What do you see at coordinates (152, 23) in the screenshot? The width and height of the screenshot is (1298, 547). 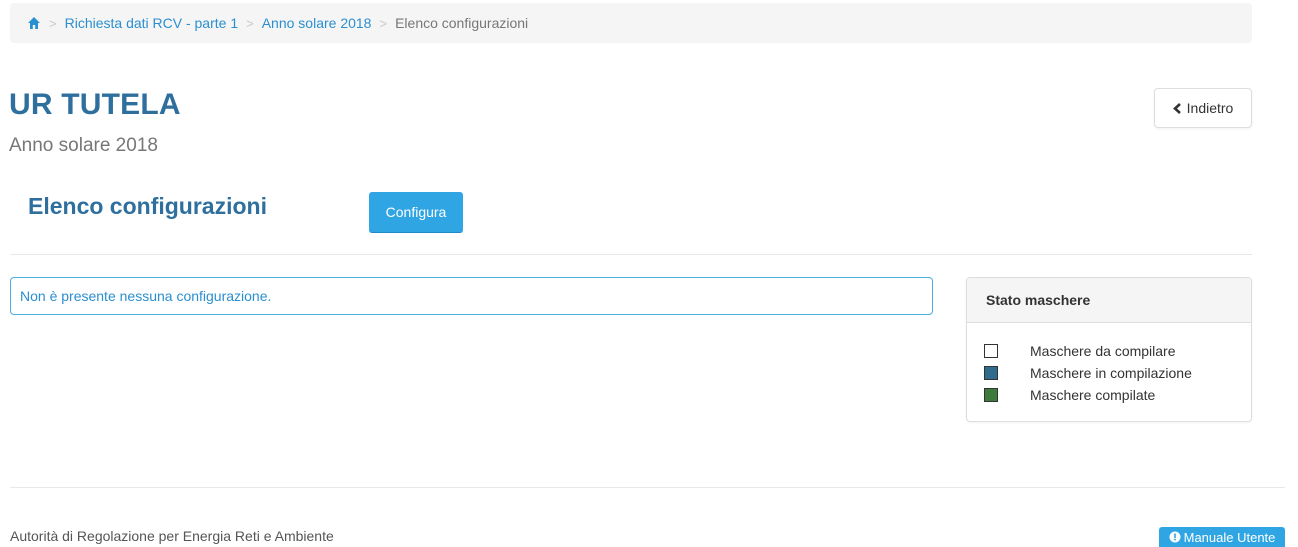 I see `breadcrumb-link-richiesta: Richiesta dati RCV - parte 1` at bounding box center [152, 23].